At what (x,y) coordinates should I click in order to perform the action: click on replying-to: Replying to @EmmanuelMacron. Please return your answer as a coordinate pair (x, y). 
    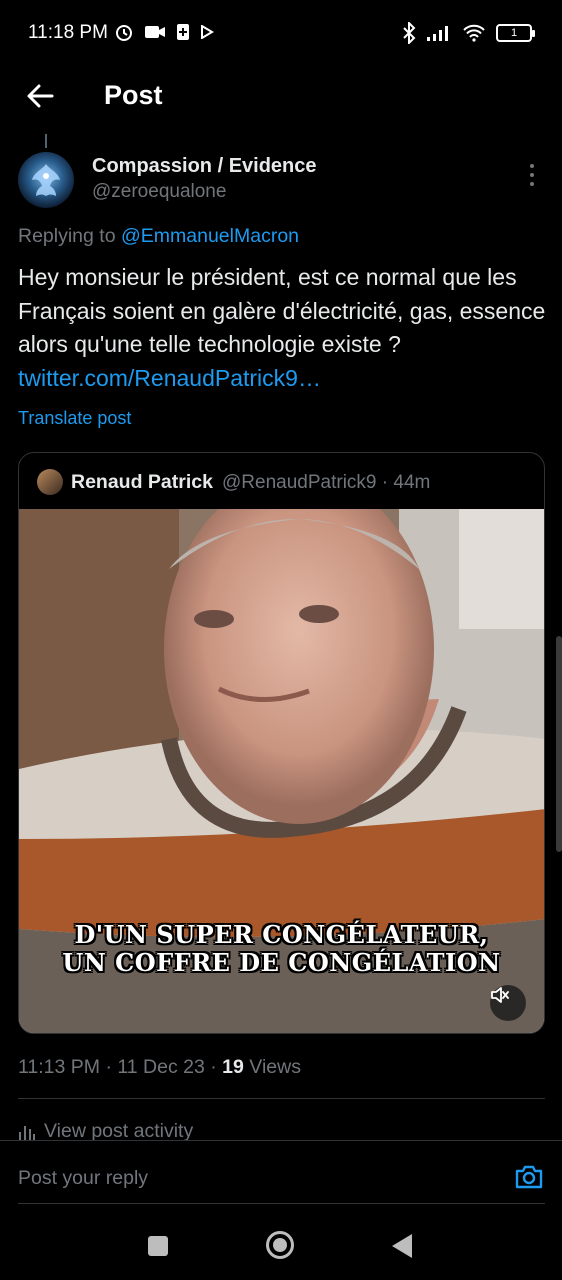
    Looking at the image, I should click on (158, 236).